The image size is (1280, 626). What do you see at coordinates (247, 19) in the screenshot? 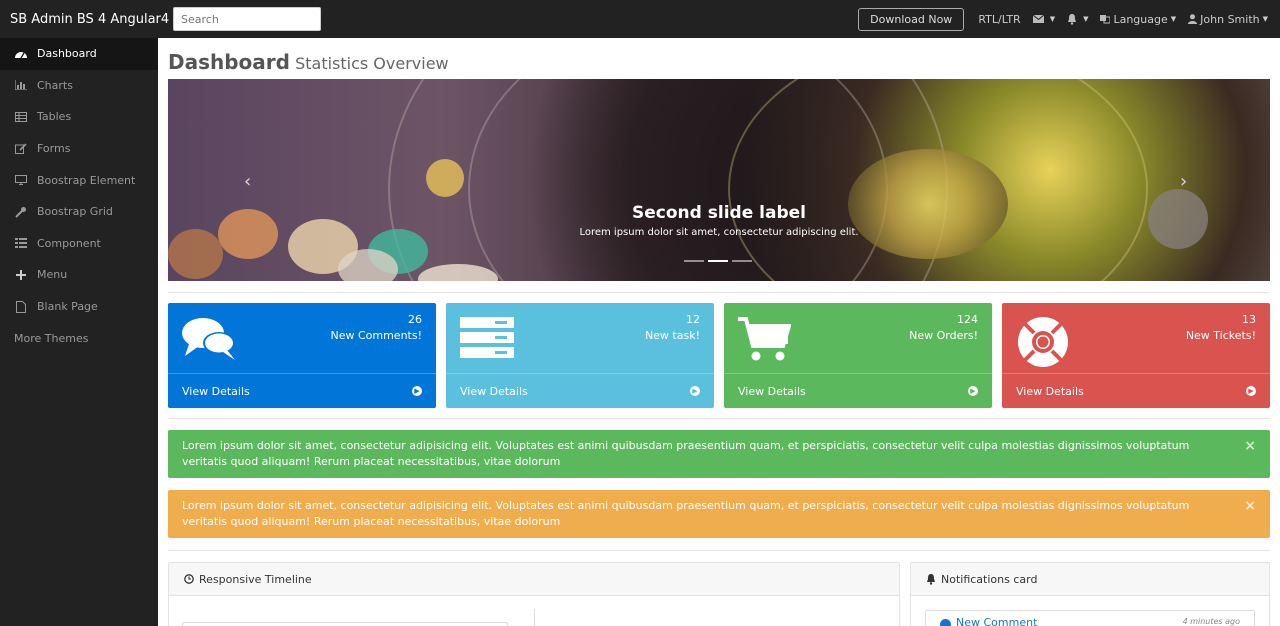
I see `search-input` at bounding box center [247, 19].